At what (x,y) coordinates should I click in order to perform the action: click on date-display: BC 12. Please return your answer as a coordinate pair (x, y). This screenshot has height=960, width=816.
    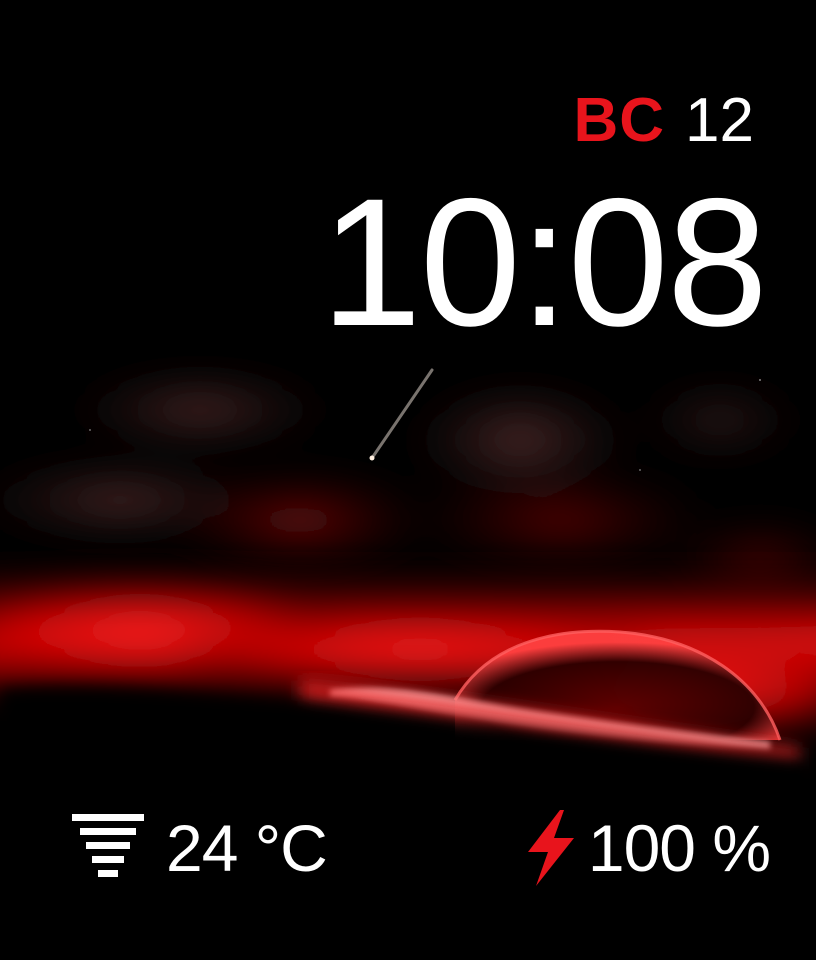
    Looking at the image, I should click on (663, 121).